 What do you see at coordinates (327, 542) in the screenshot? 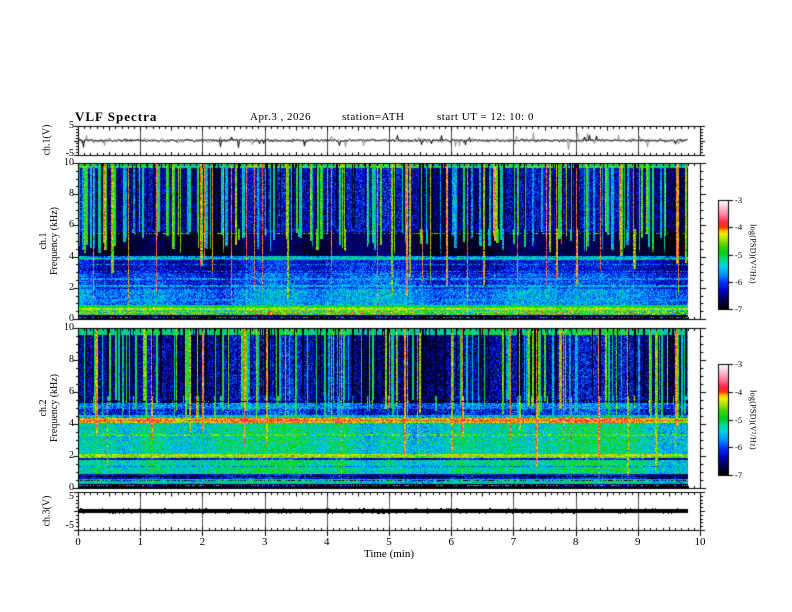
I see `x-tick-label: 4` at bounding box center [327, 542].